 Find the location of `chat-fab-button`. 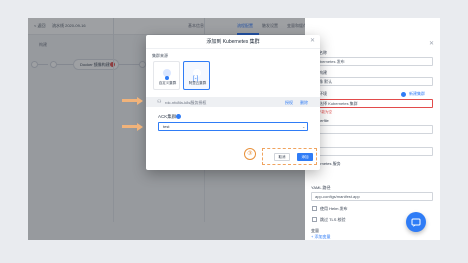

chat-fab-button is located at coordinates (416, 222).